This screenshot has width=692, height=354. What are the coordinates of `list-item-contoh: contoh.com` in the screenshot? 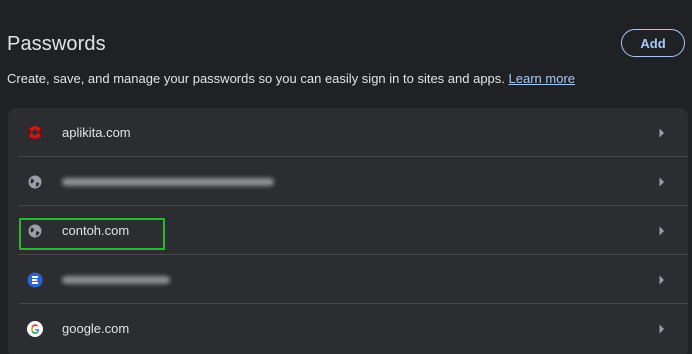 It's located at (348, 230).